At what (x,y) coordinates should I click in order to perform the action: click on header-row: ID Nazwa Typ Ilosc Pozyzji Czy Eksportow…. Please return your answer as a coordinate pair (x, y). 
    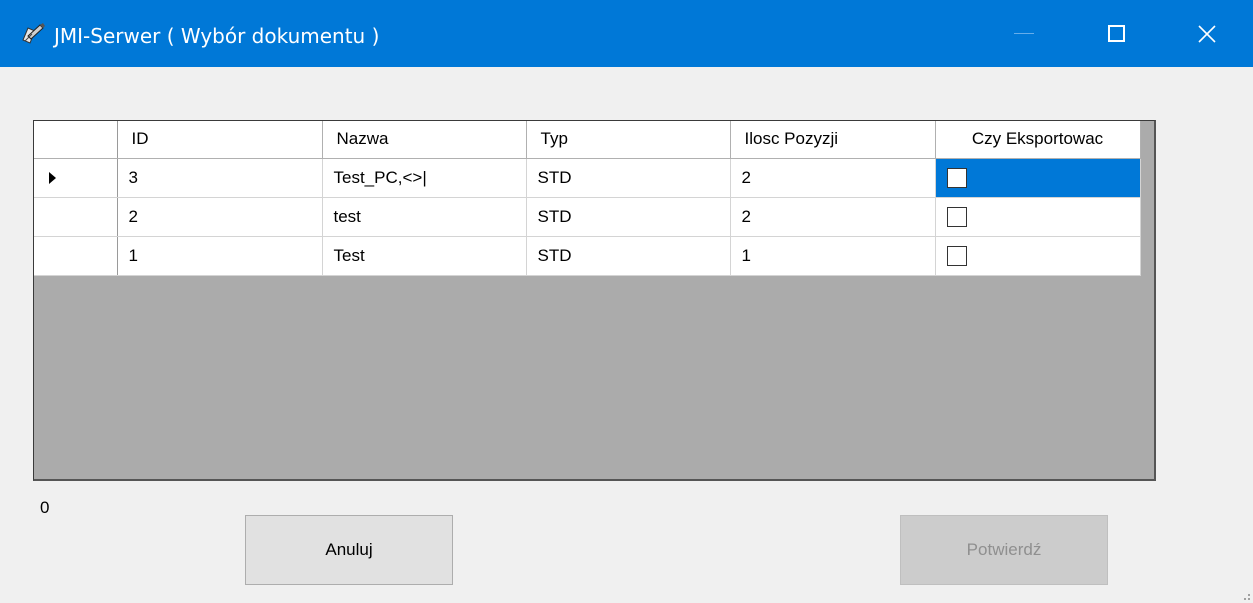
    Looking at the image, I should click on (587, 140).